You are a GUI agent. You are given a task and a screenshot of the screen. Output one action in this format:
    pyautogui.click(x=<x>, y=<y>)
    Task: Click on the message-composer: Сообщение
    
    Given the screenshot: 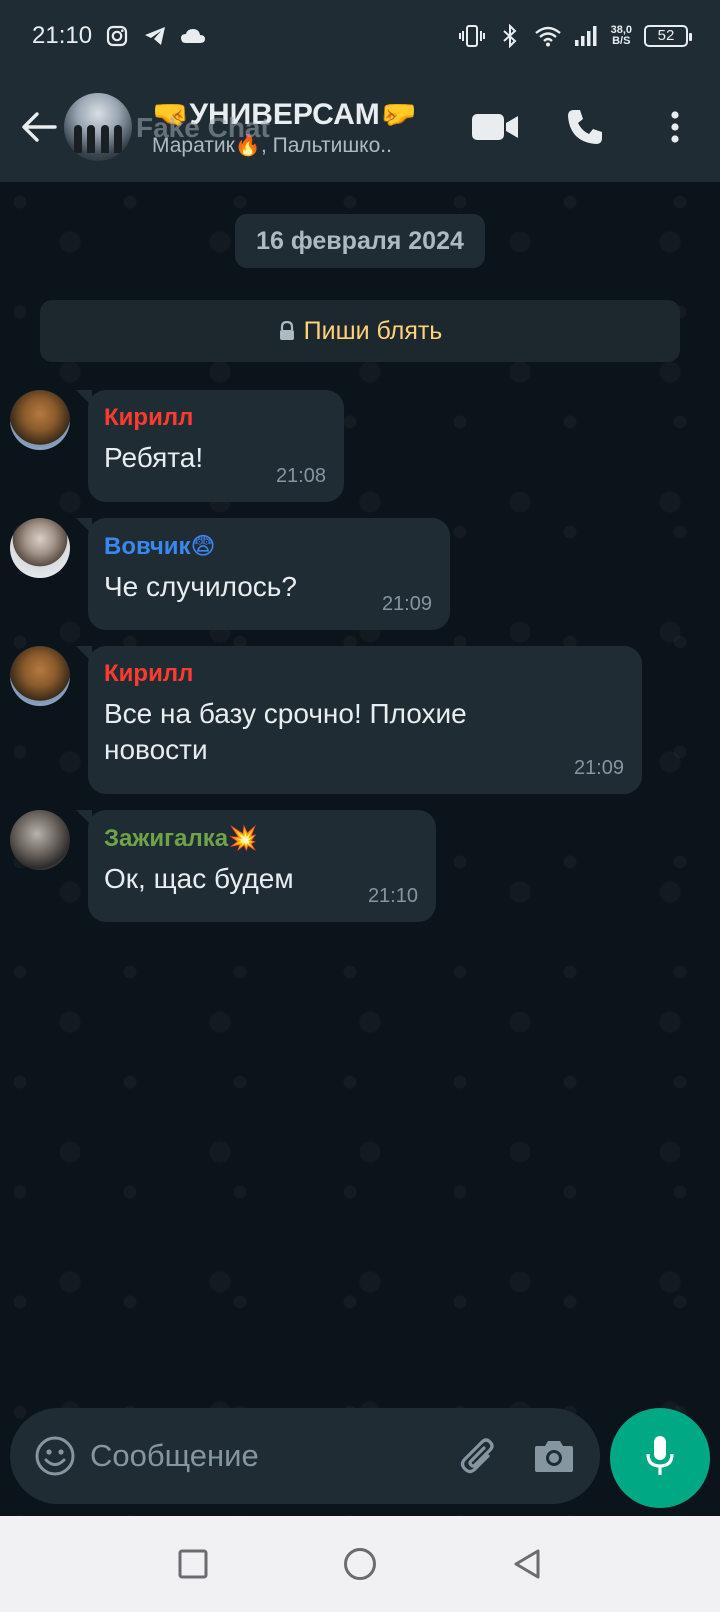 What is the action you would take?
    pyautogui.click(x=305, y=1456)
    